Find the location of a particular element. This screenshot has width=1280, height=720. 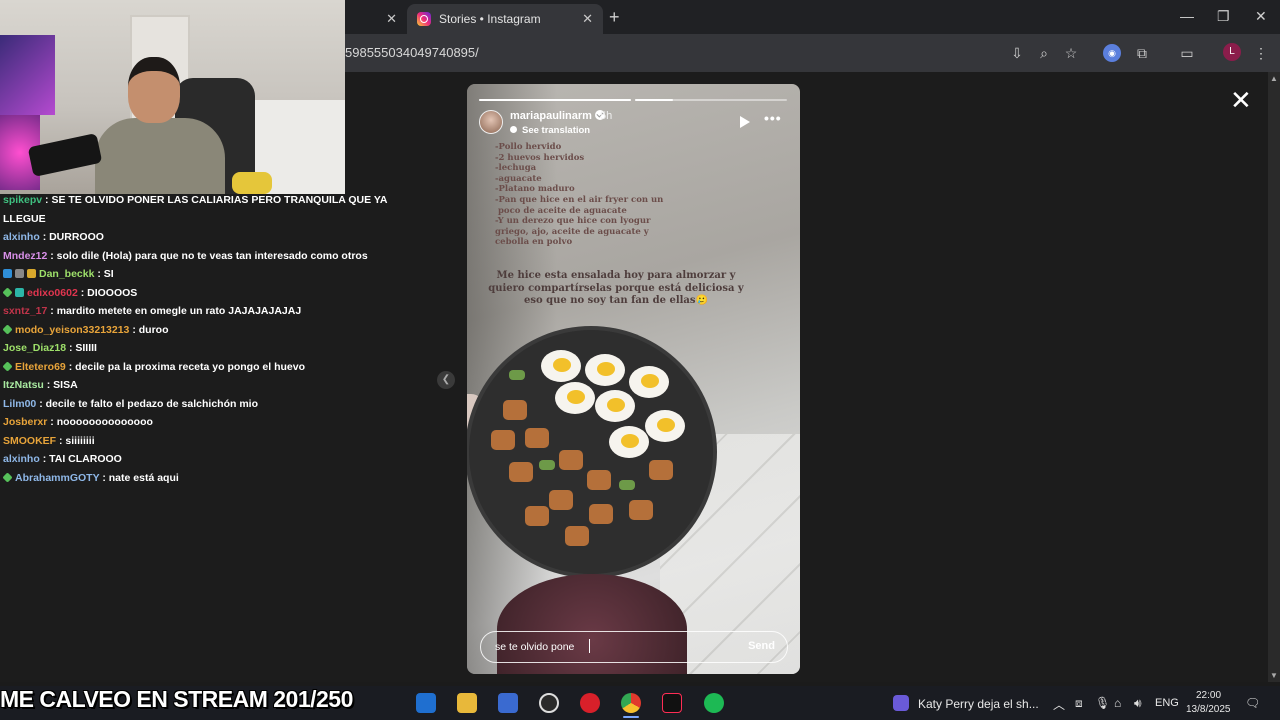

chat-message: Dan_beckk : SI is located at coordinates (58, 274).